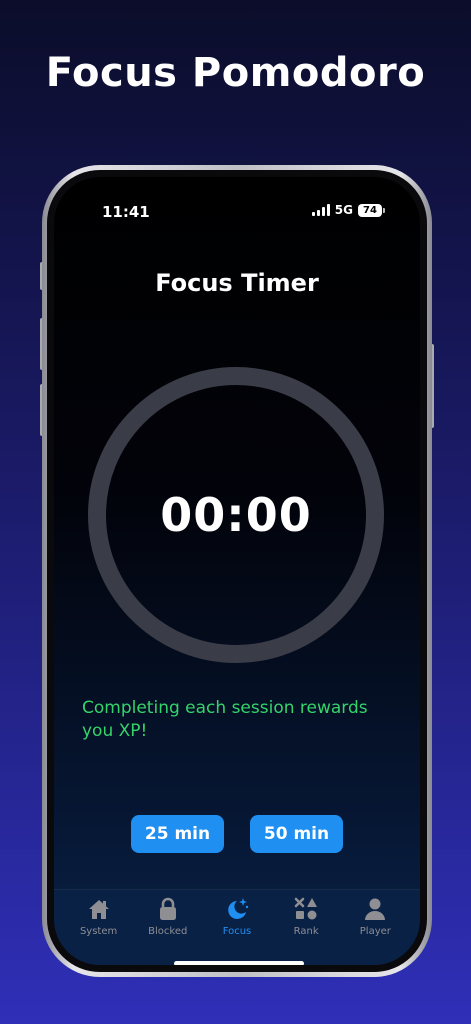  What do you see at coordinates (237, 834) in the screenshot?
I see `duration-presets: 25 min 50 min` at bounding box center [237, 834].